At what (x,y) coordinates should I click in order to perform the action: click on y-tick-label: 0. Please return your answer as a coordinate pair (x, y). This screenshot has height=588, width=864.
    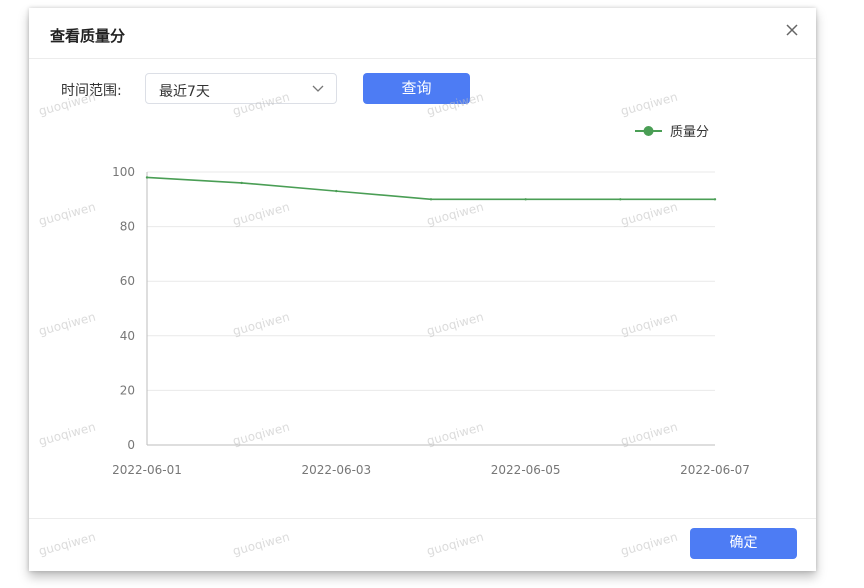
    Looking at the image, I should click on (131, 445).